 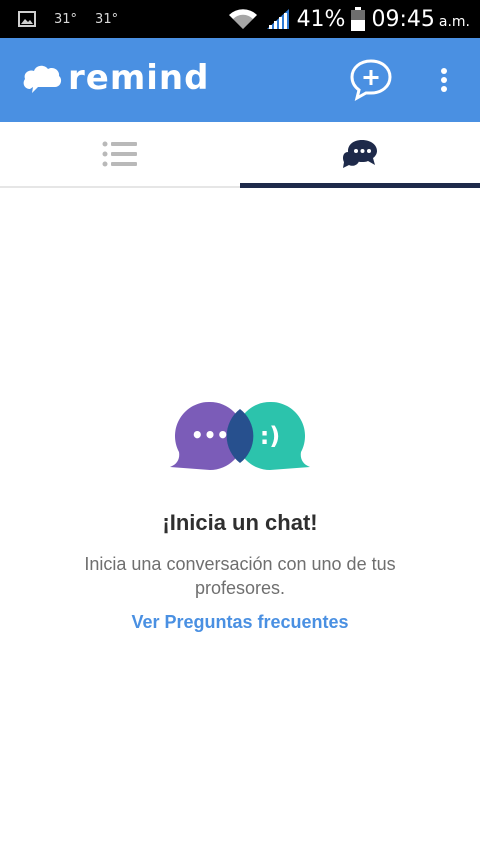 What do you see at coordinates (42, 79) in the screenshot?
I see `cloud-logo-icon` at bounding box center [42, 79].